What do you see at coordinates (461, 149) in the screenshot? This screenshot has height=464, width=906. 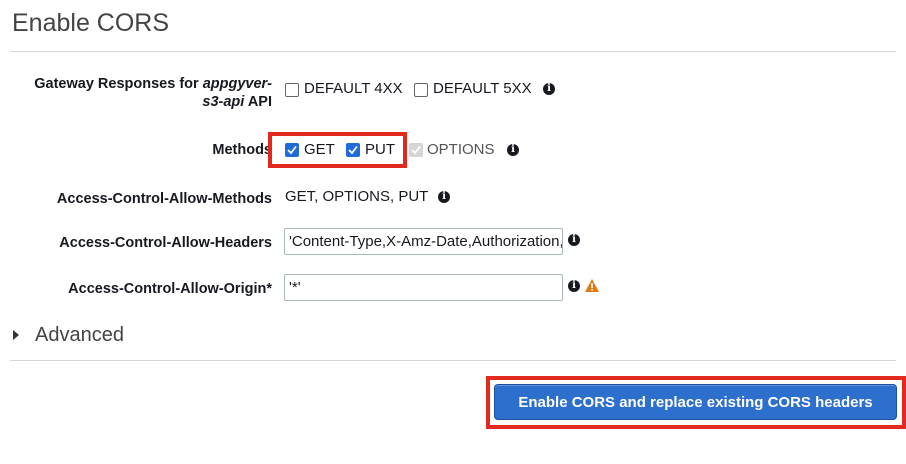 I see `method-options-label: OPTIONS` at bounding box center [461, 149].